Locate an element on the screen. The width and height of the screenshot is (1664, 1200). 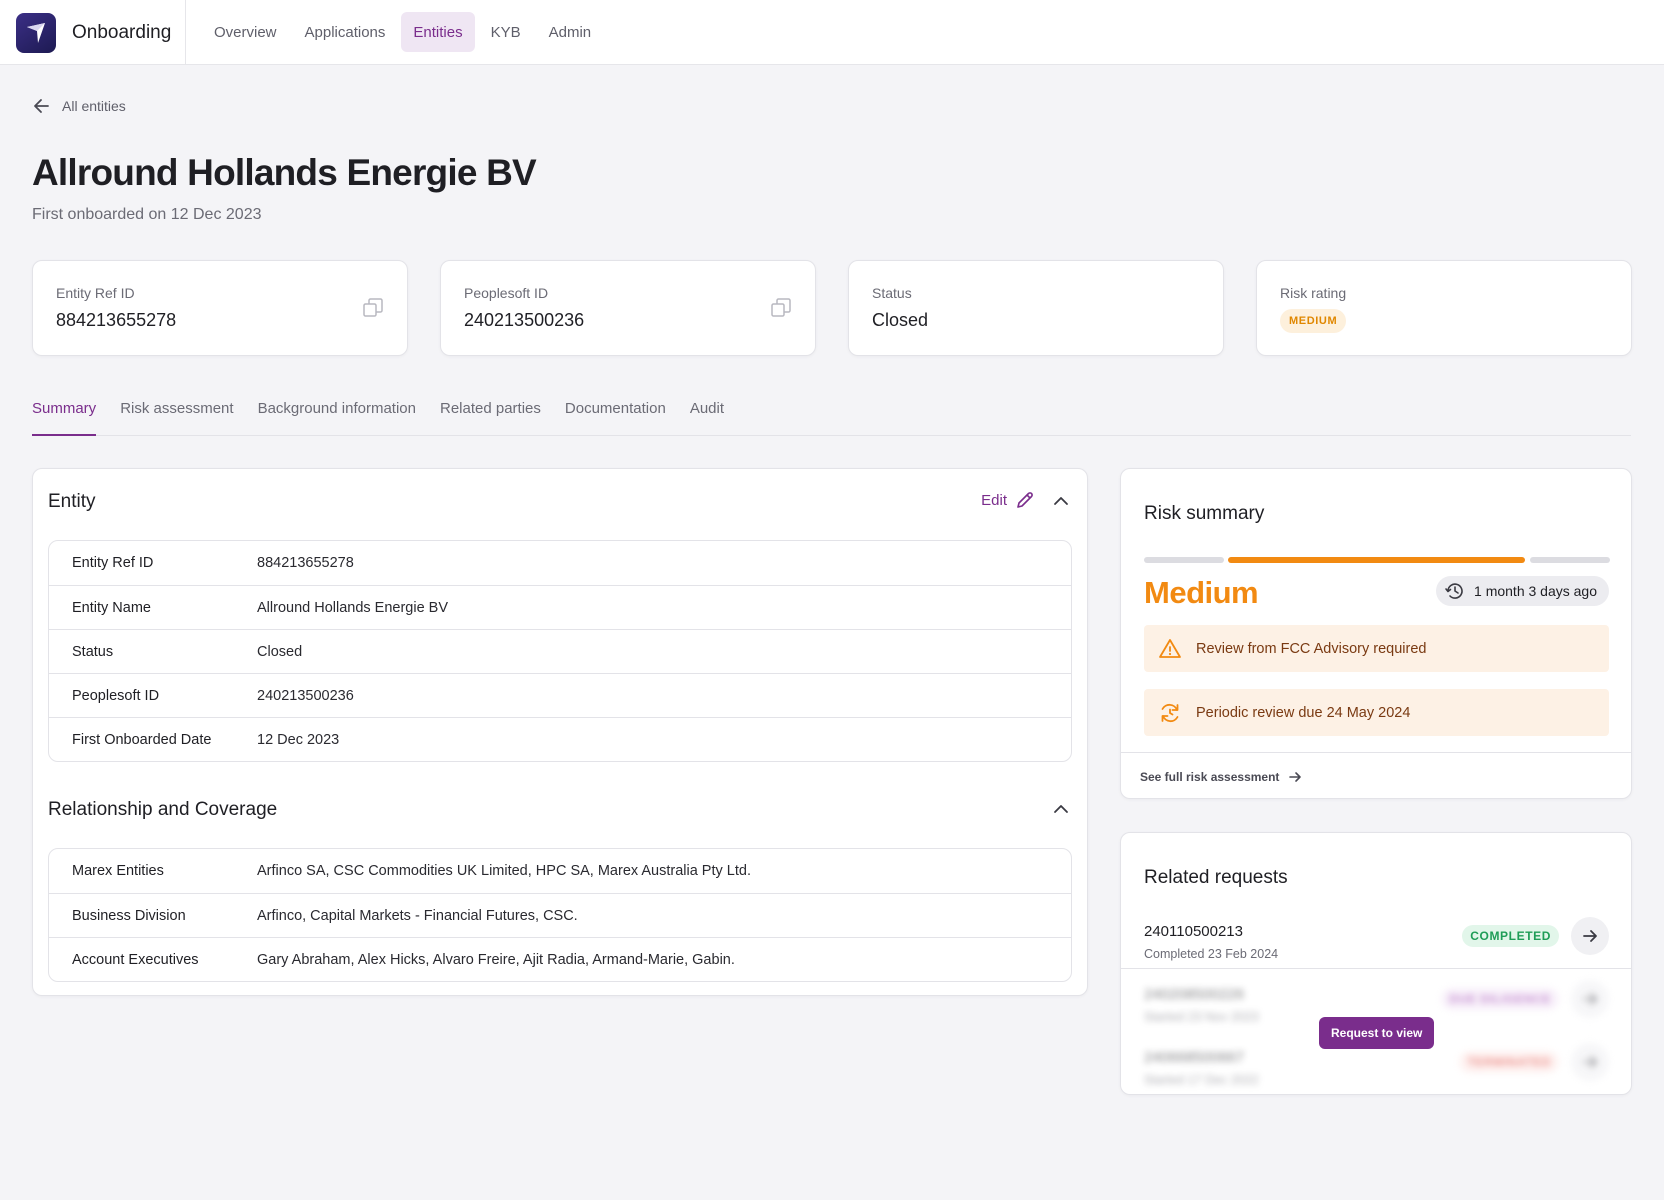
warning-triangle-icon is located at coordinates (1170, 648).